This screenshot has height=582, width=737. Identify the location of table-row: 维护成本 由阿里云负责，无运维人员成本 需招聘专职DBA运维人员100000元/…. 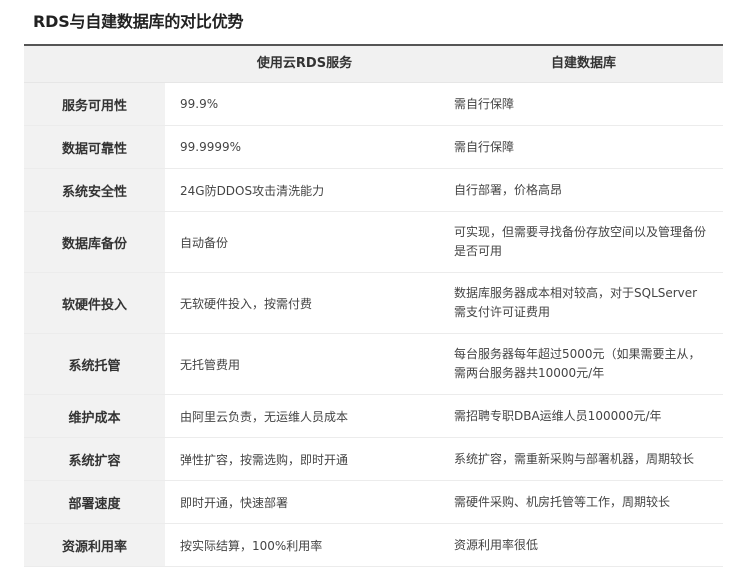
(373, 416).